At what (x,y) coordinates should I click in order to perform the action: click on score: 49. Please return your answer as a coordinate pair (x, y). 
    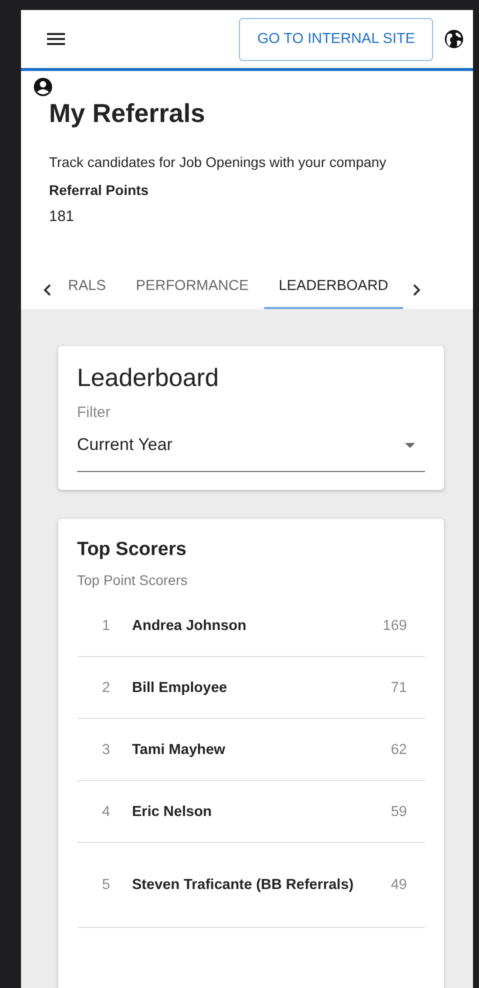
    Looking at the image, I should click on (399, 885).